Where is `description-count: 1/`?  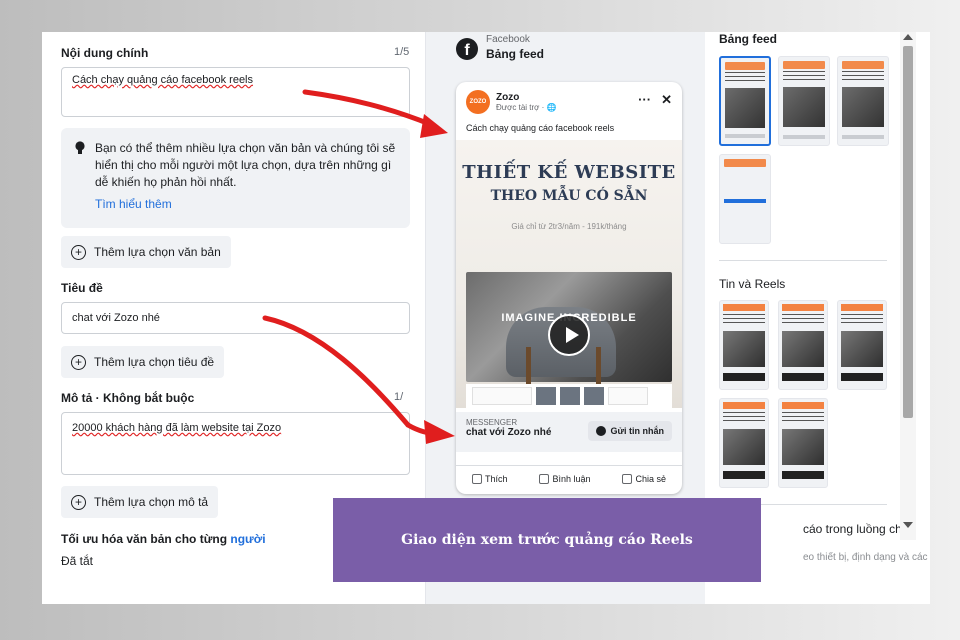 description-count: 1/ is located at coordinates (399, 397).